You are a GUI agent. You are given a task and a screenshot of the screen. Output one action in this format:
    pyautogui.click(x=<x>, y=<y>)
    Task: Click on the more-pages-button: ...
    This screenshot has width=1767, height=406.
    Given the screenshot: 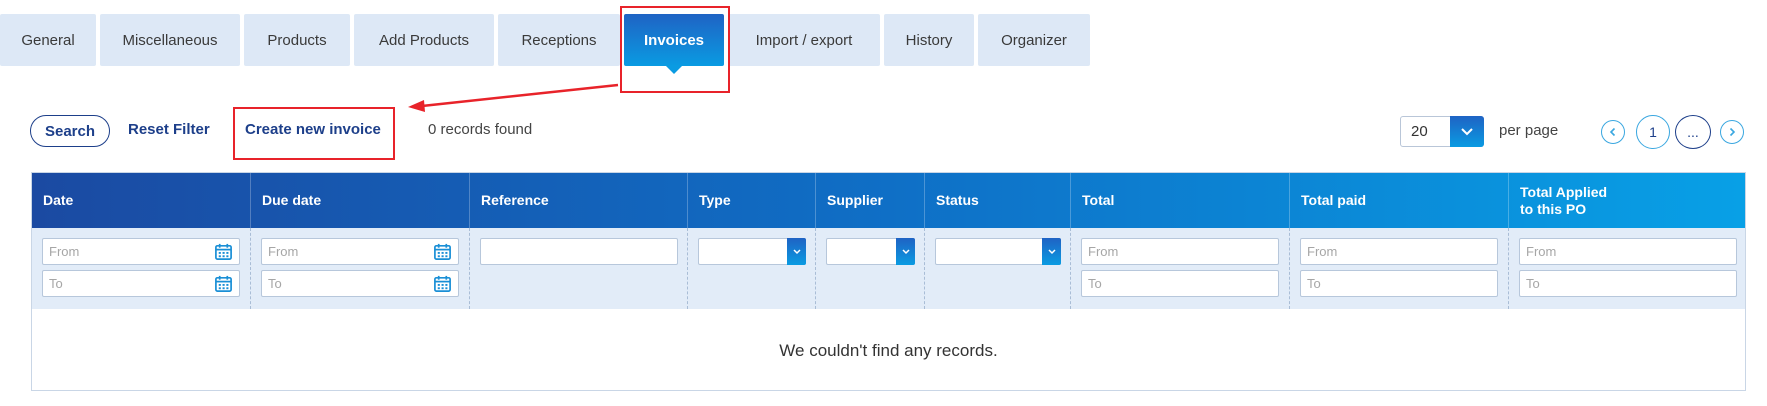 What is the action you would take?
    pyautogui.click(x=1693, y=132)
    